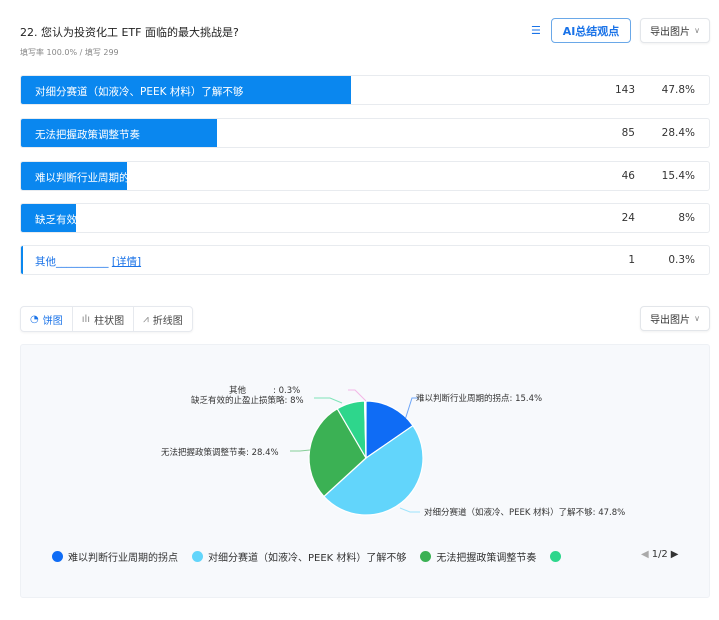 The height and width of the screenshot is (620, 719). I want to click on prev-page-icon: ◀, so click(645, 554).